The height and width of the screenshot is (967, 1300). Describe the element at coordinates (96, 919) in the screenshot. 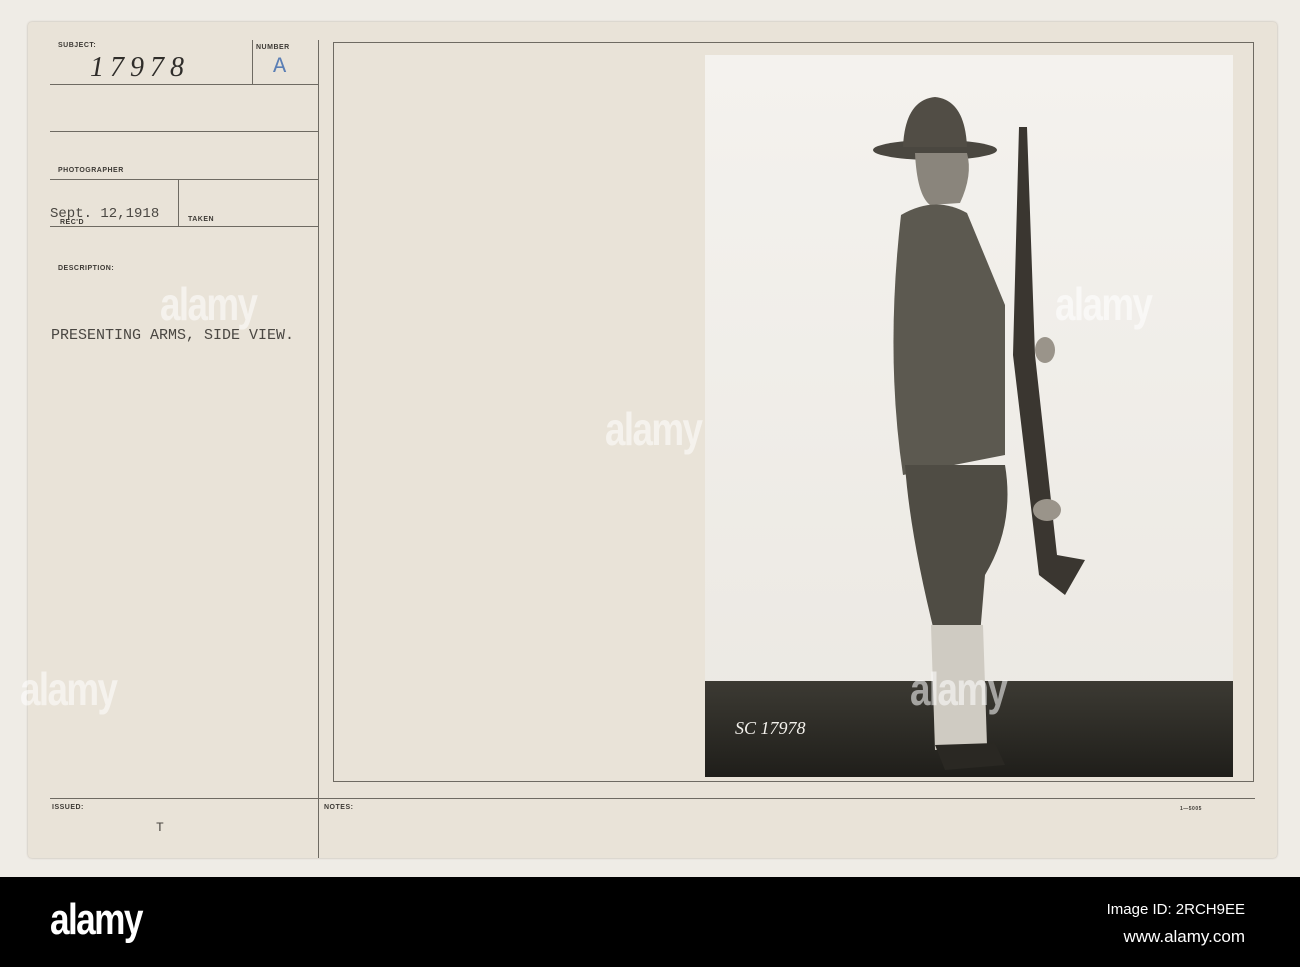

I see `alamy-logo: alamy` at that location.